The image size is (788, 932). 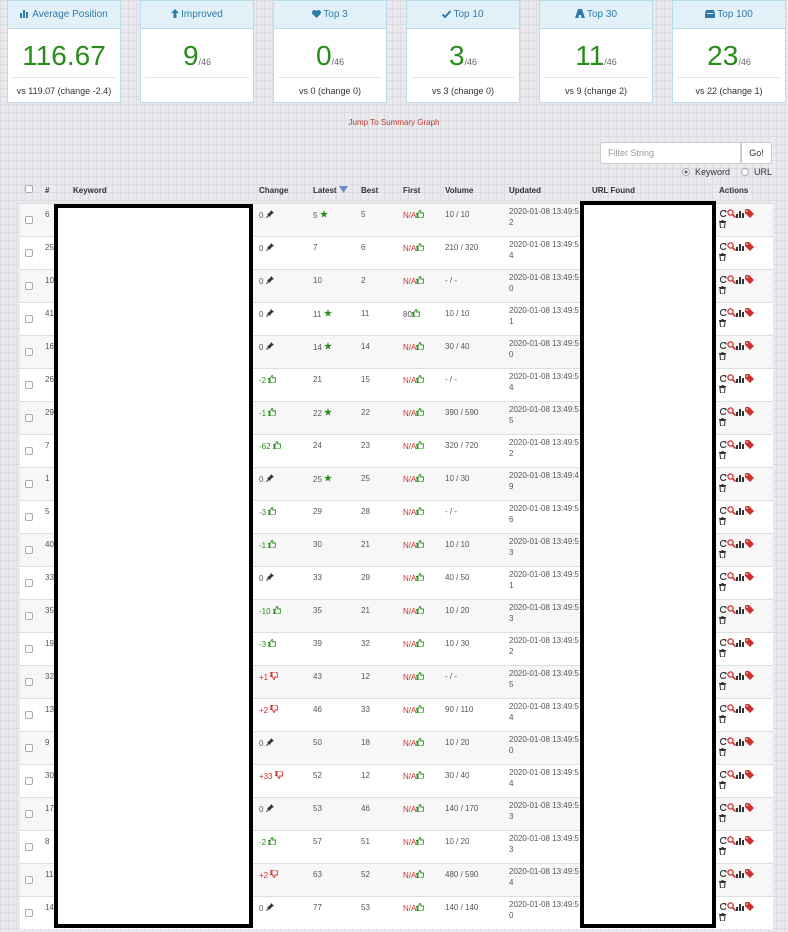 What do you see at coordinates (745, 172) in the screenshot?
I see `radio-url-dot` at bounding box center [745, 172].